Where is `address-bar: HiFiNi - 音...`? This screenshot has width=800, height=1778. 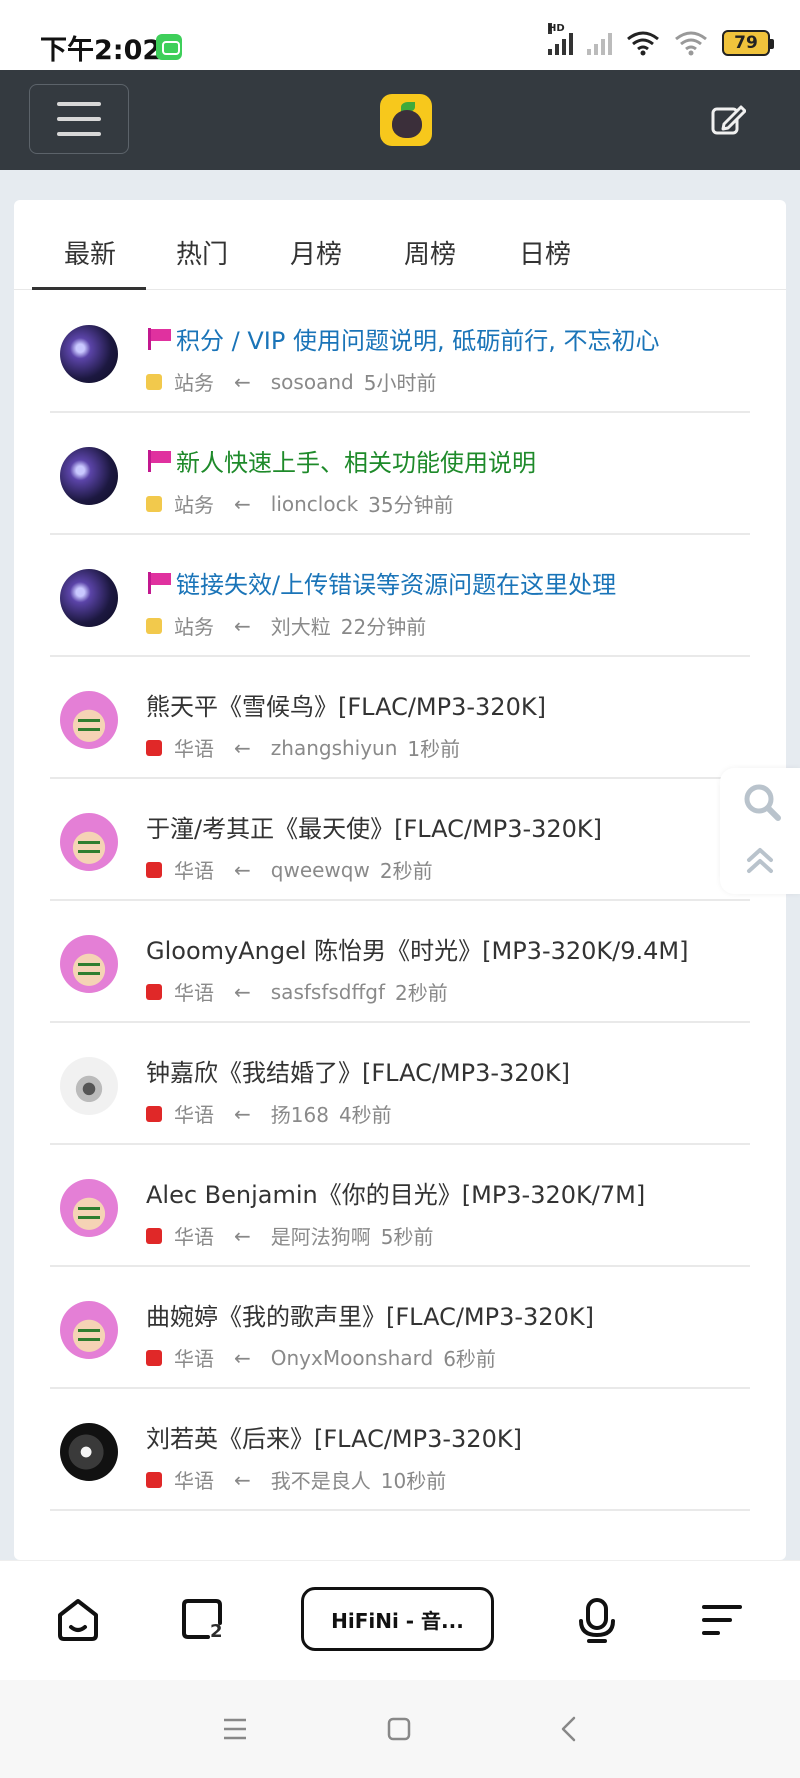
address-bar: HiFiNi - 音... is located at coordinates (397, 1619).